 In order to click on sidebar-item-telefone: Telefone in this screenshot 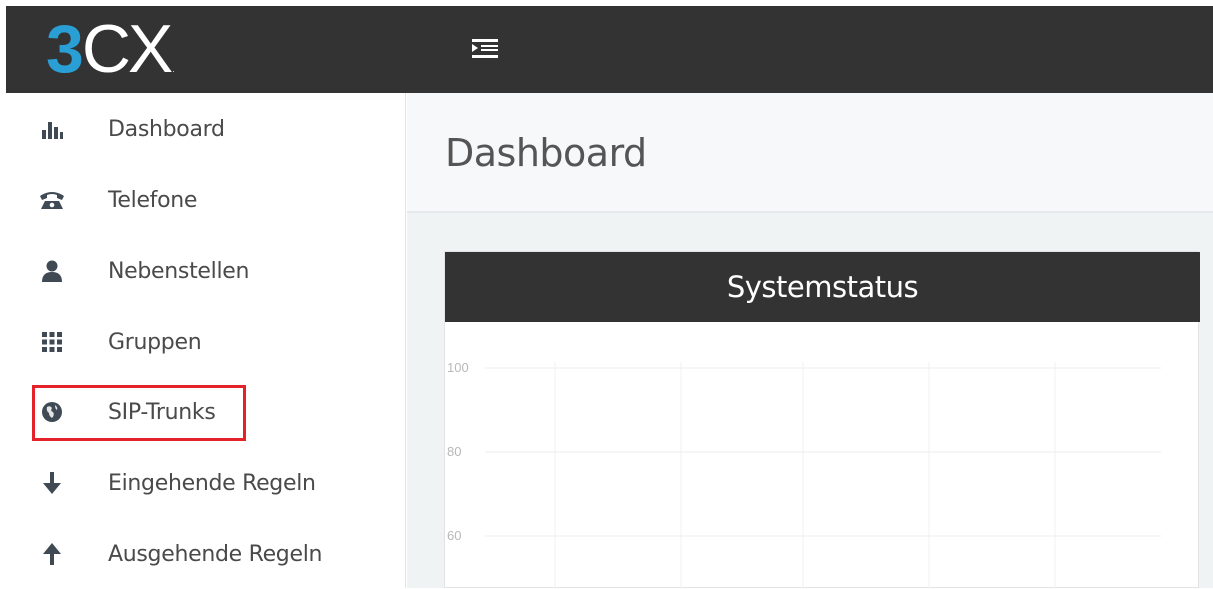, I will do `click(214, 200)`.